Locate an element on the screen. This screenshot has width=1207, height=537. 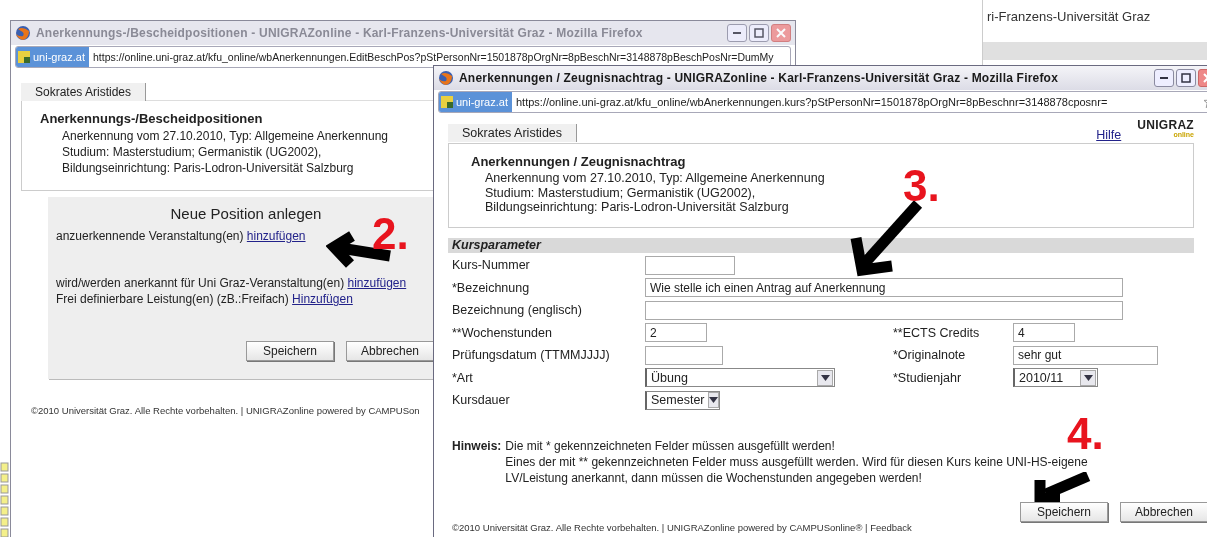
page-title-fragment: ri-Franzens-Universität Graz is located at coordinates (1069, 16).